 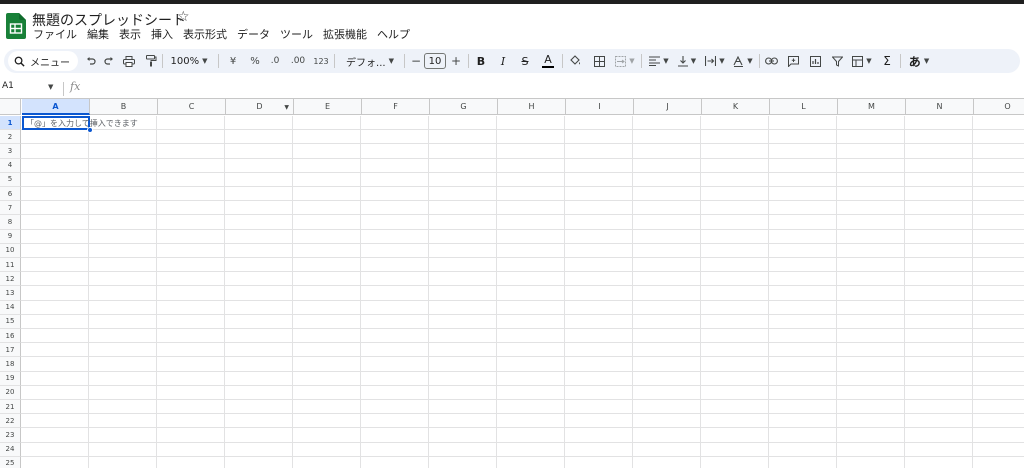 What do you see at coordinates (10, 165) in the screenshot?
I see `row-header-4: 4` at bounding box center [10, 165].